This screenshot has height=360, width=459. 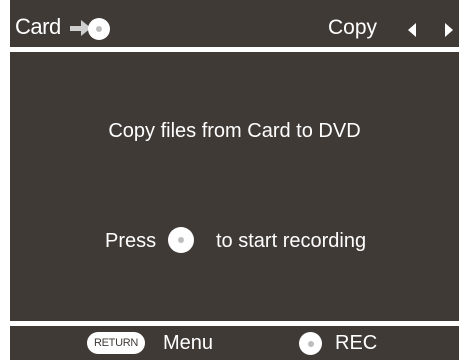 What do you see at coordinates (131, 241) in the screenshot?
I see `press-word: Press` at bounding box center [131, 241].